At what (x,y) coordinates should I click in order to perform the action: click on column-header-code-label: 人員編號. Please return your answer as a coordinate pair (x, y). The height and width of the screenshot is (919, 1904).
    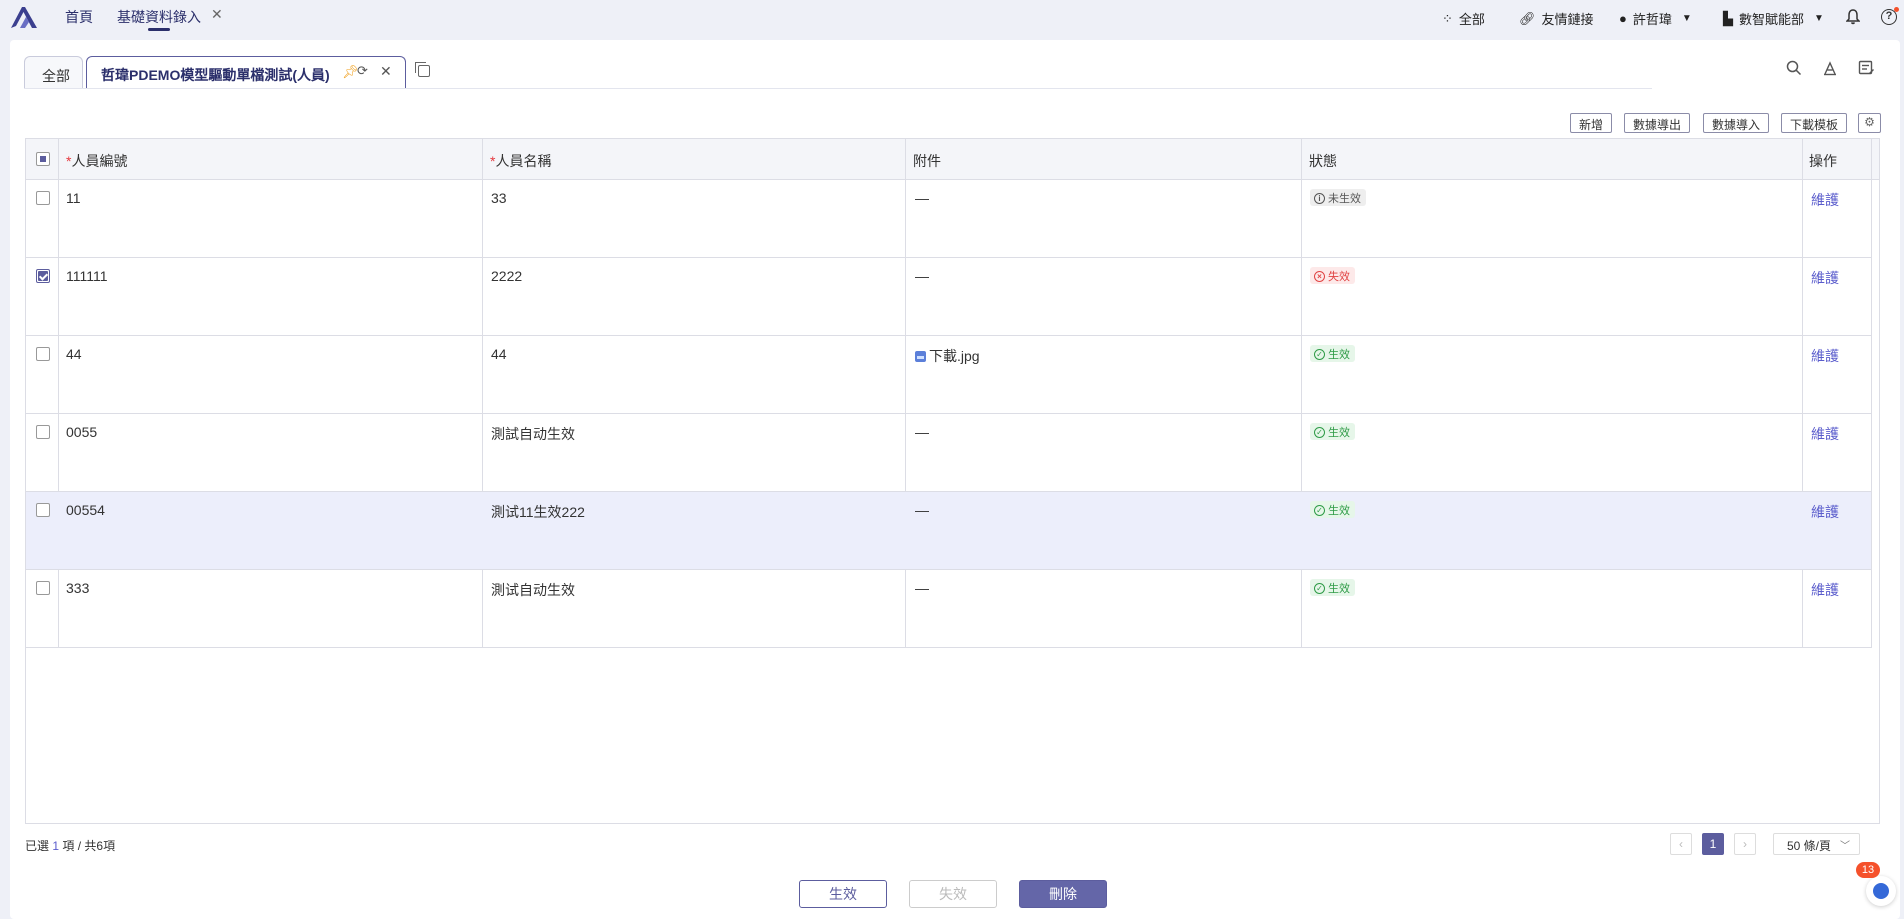
    Looking at the image, I should click on (99, 161).